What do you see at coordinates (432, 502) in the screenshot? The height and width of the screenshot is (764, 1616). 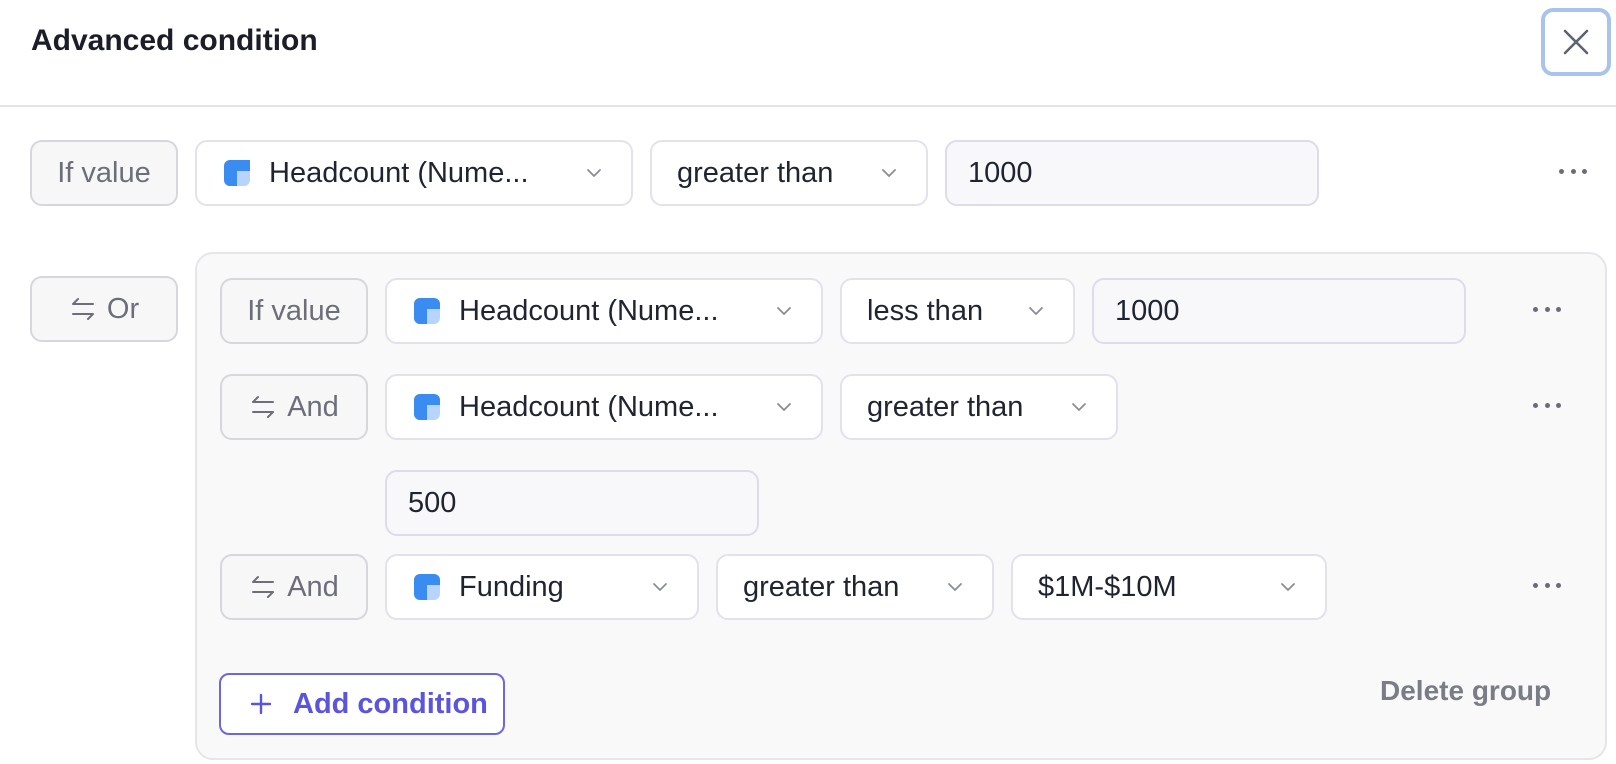 I see `value-input-text: 500` at bounding box center [432, 502].